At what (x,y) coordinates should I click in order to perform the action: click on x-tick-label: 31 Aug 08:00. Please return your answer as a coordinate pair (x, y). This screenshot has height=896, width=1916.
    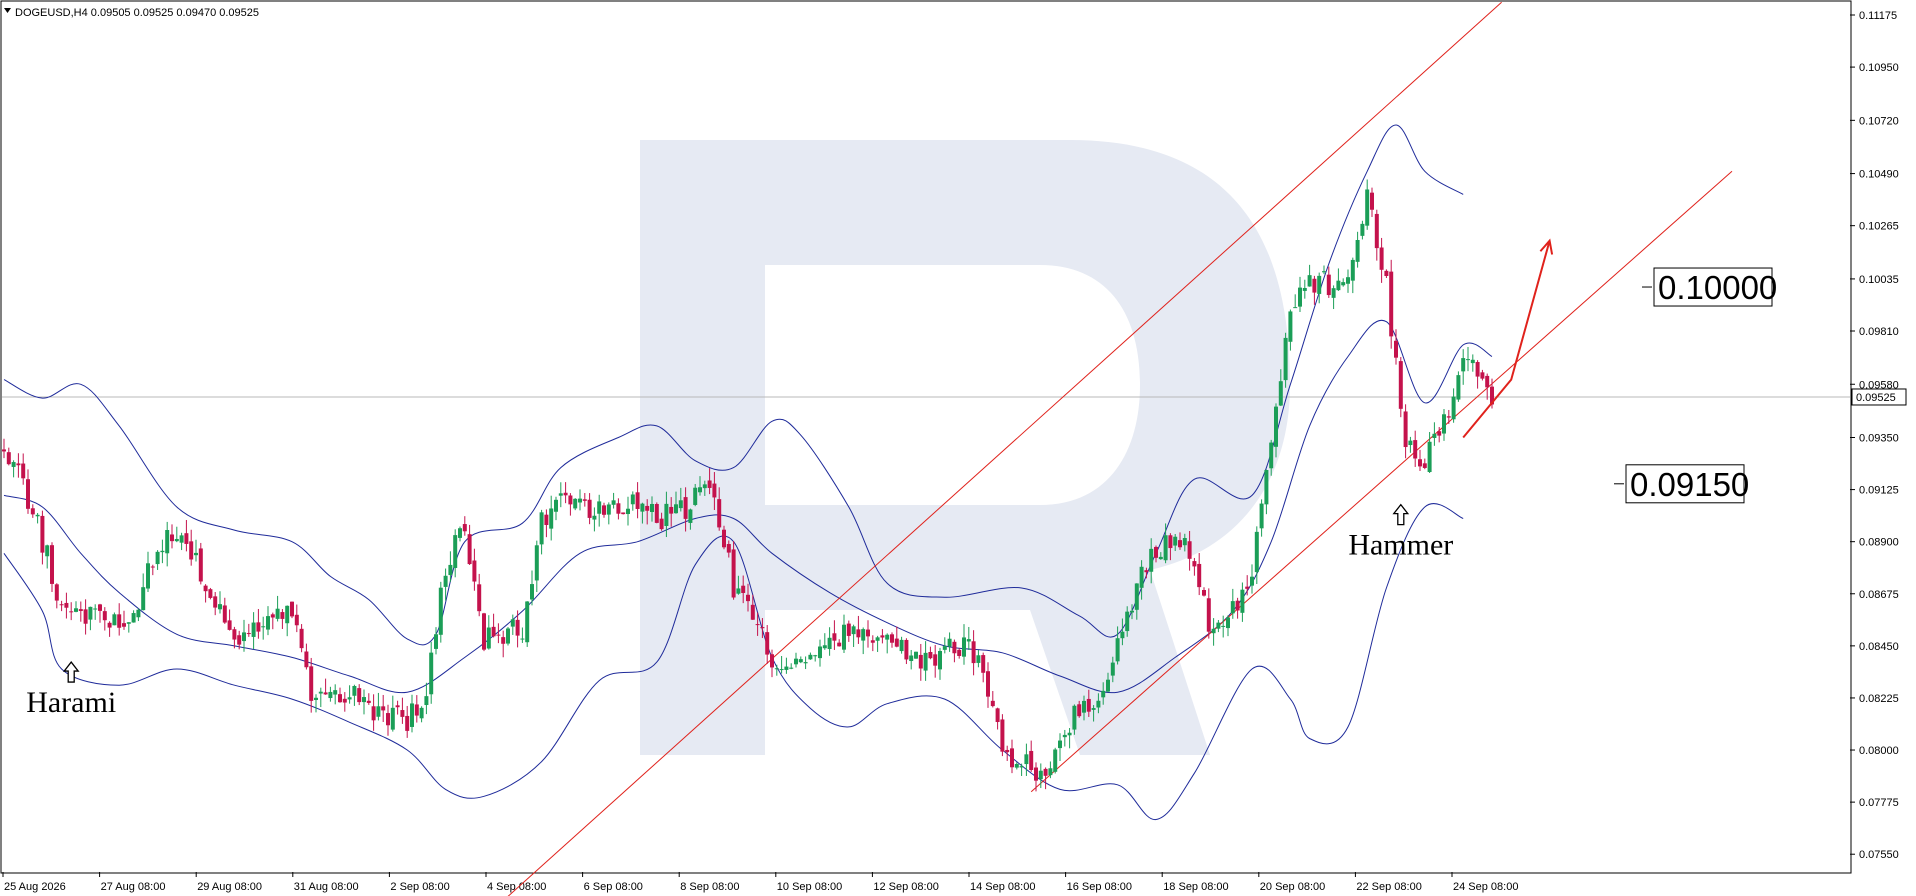
    Looking at the image, I should click on (326, 887).